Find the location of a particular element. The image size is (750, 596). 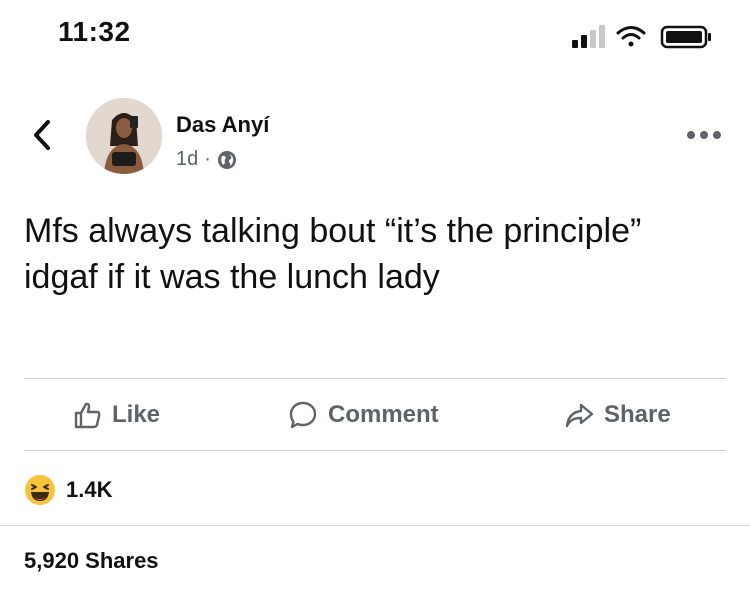

comment-label: Comment is located at coordinates (383, 414).